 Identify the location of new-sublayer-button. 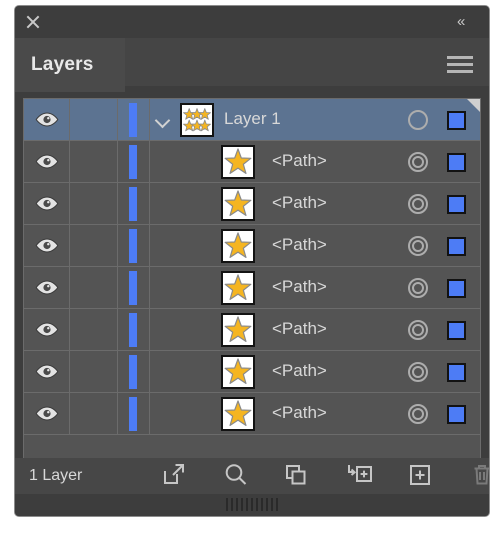
(360, 477).